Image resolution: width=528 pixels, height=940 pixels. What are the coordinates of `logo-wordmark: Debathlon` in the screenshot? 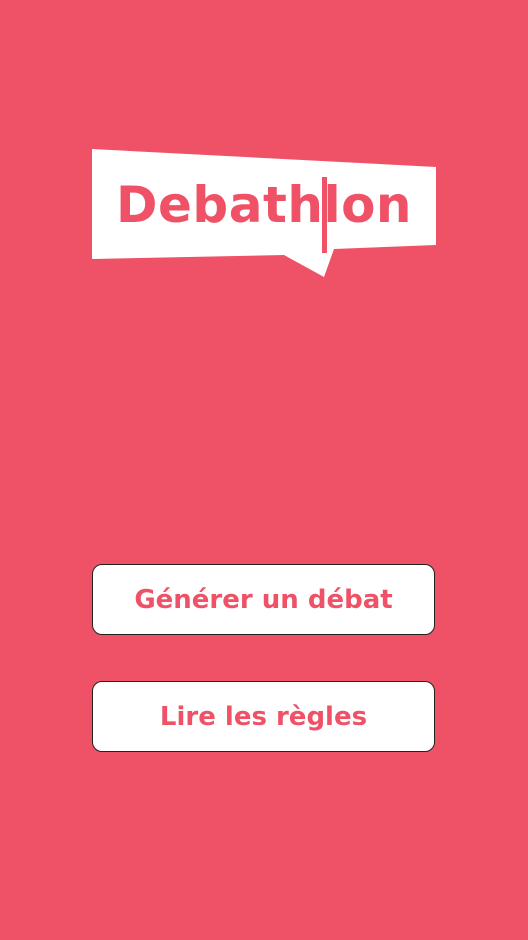 It's located at (264, 205).